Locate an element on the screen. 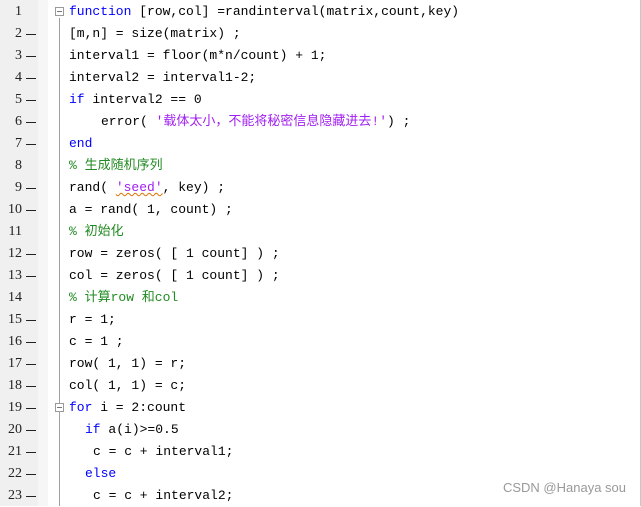 The width and height of the screenshot is (641, 507). keyword: for is located at coordinates (81, 407).